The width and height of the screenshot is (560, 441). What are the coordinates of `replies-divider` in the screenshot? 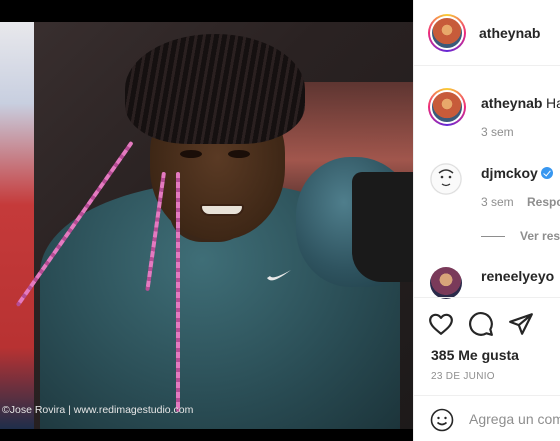 It's located at (493, 236).